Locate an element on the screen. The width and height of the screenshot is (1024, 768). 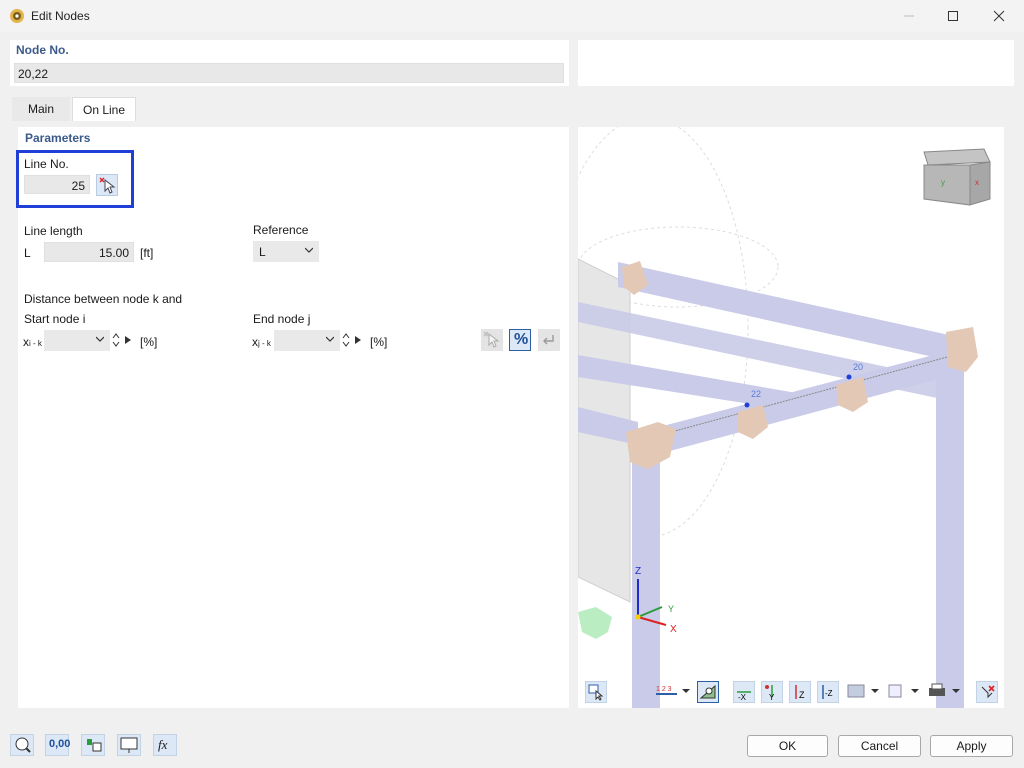
end-play-icon is located at coordinates (358, 340).